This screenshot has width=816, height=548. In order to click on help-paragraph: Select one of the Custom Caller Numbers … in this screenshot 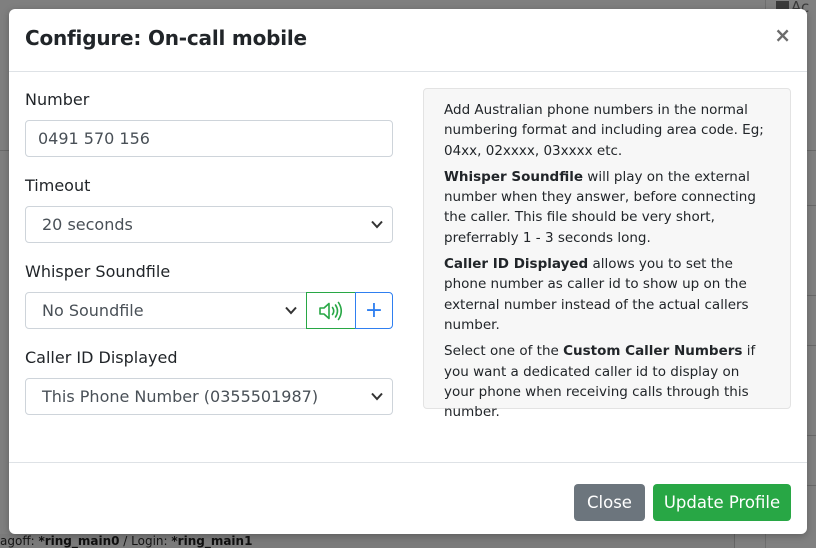, I will do `click(600, 382)`.